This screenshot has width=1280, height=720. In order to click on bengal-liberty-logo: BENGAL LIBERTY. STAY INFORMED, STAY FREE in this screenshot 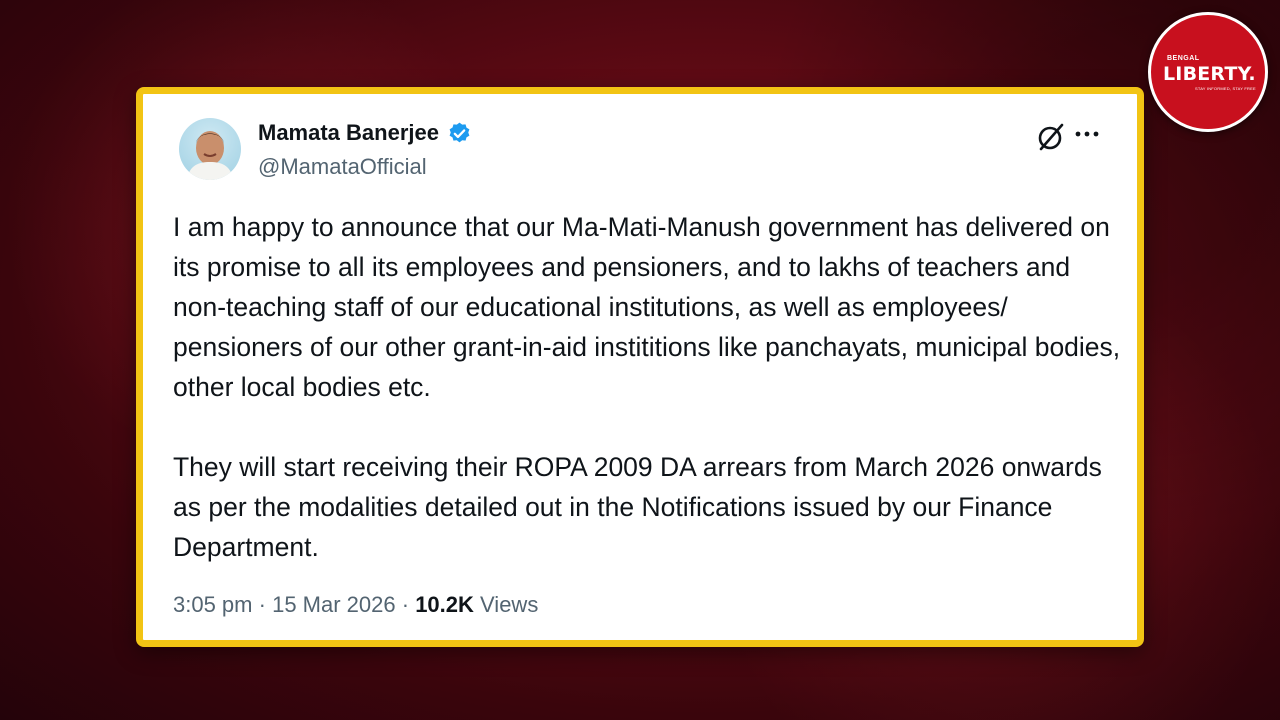, I will do `click(1208, 72)`.